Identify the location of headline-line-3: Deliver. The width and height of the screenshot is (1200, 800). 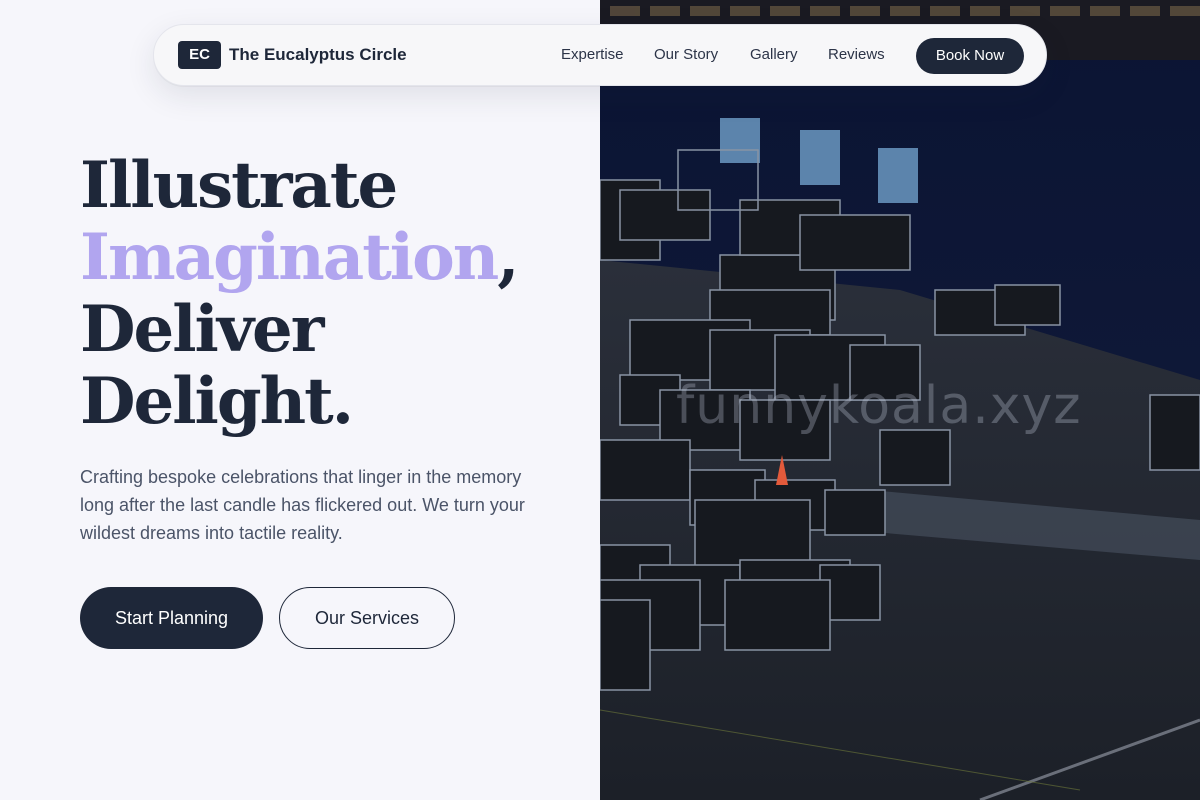
(202, 329).